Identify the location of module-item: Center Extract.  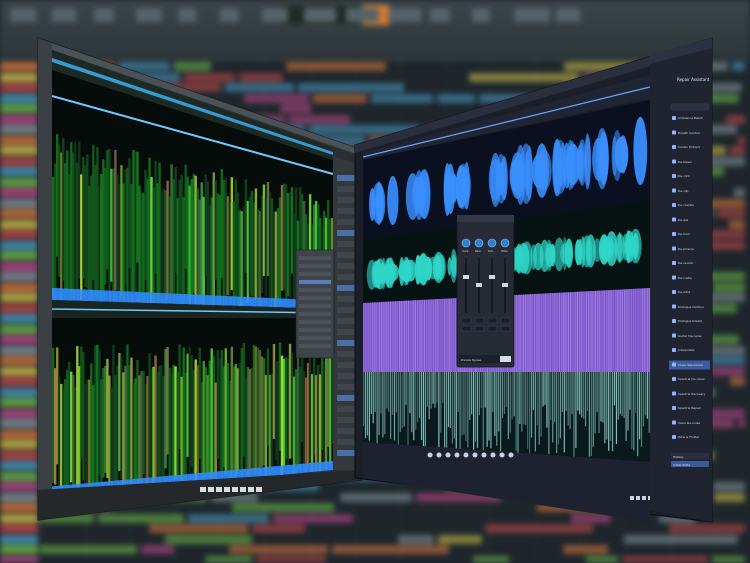
(689, 147).